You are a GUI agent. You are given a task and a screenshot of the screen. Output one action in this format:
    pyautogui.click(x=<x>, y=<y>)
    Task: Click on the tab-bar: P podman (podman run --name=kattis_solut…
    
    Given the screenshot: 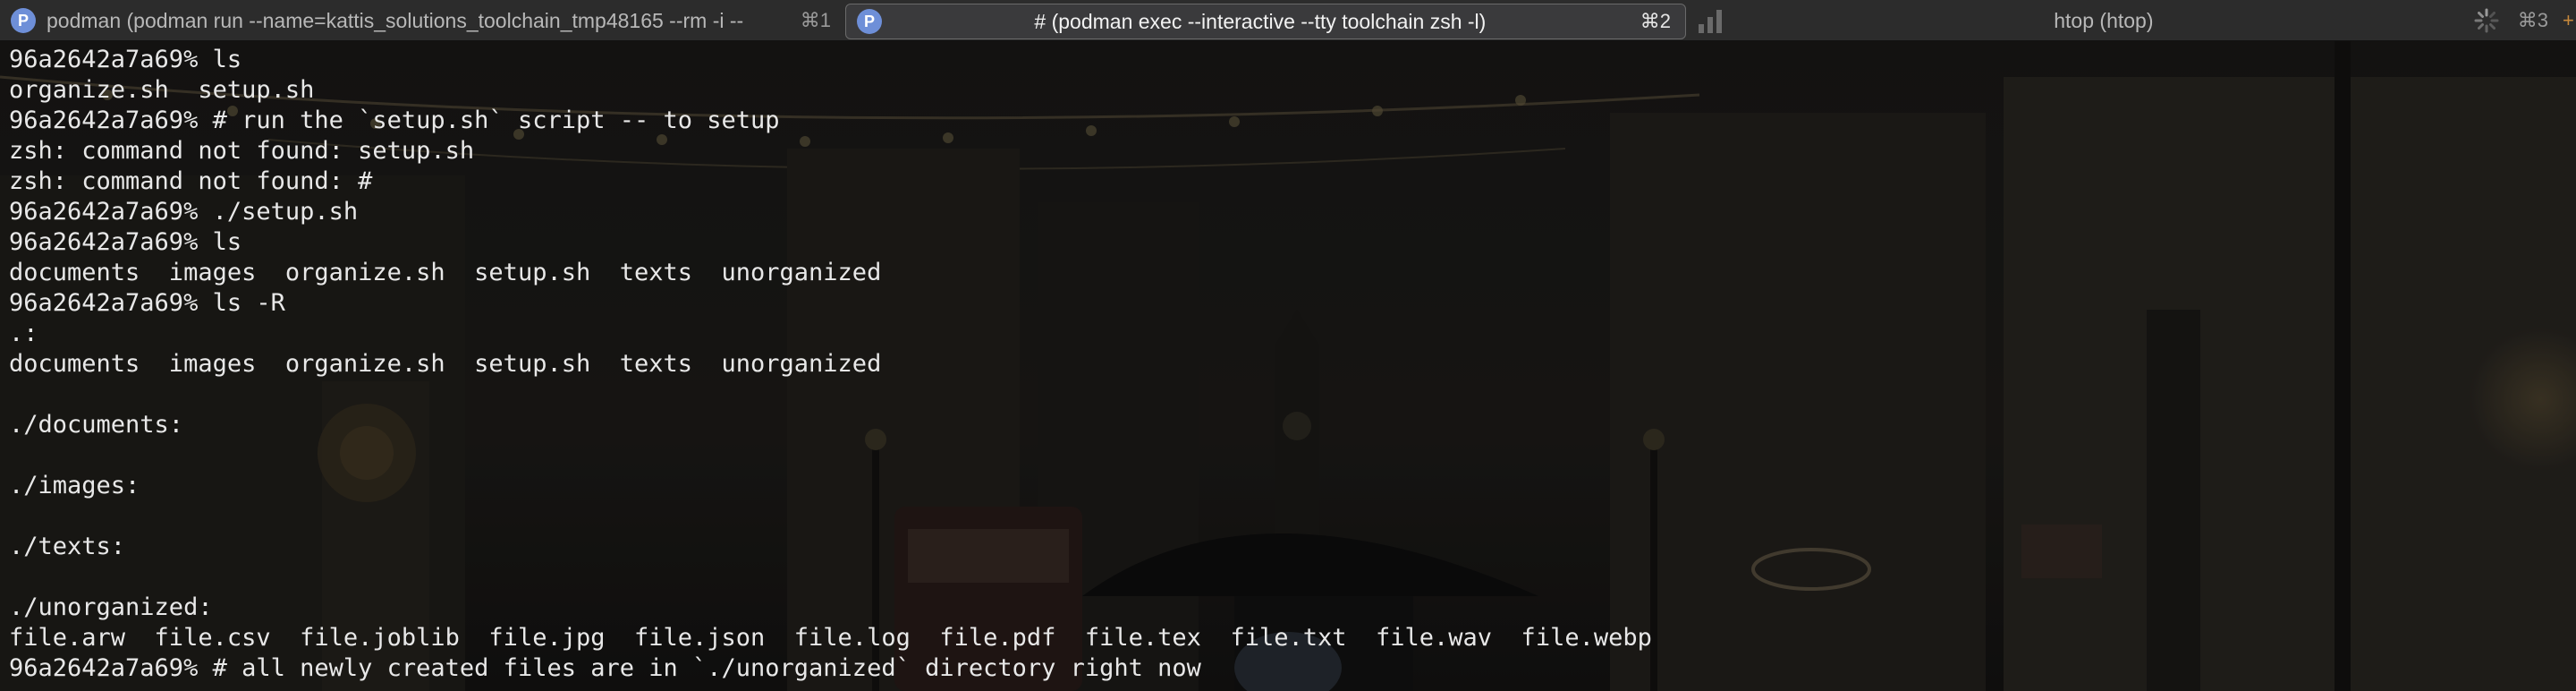 What is the action you would take?
    pyautogui.click(x=1288, y=20)
    